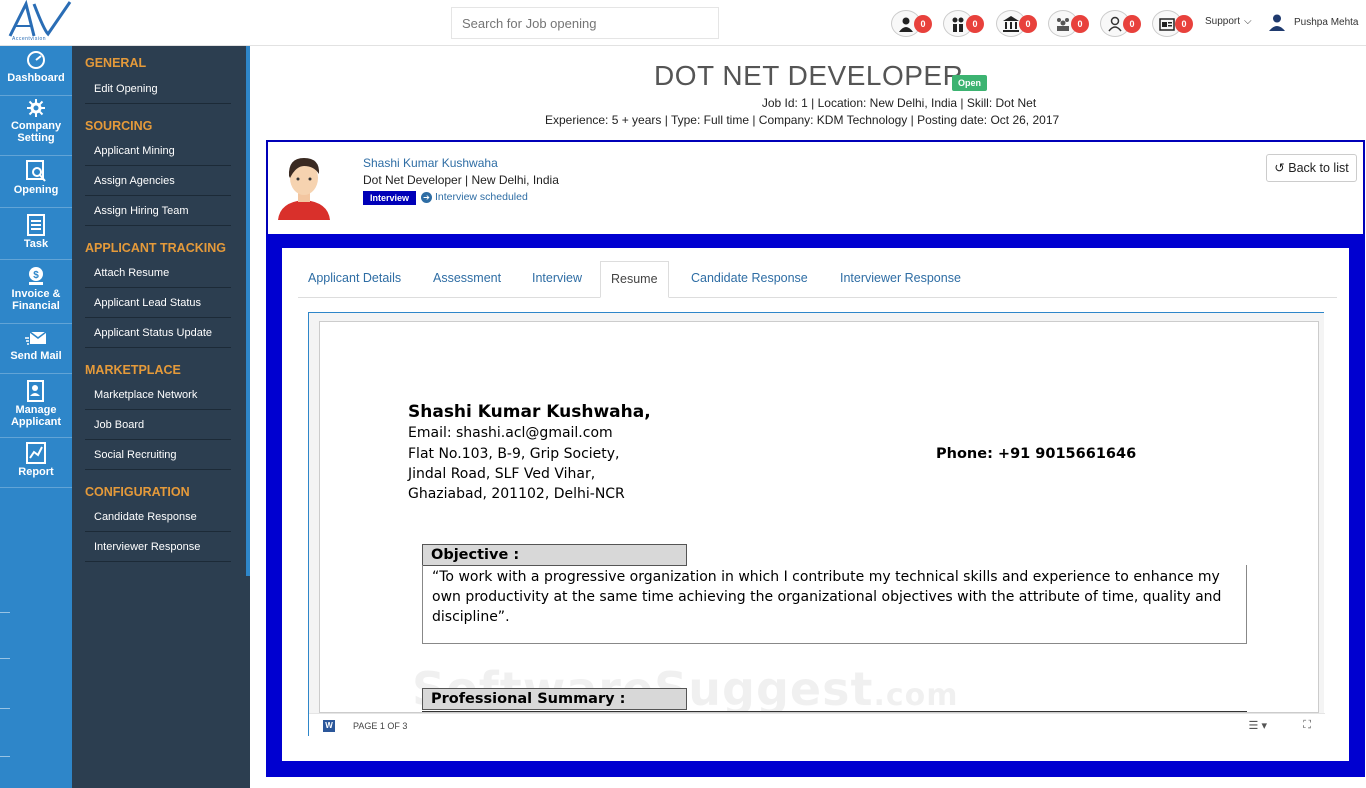 This screenshot has width=1366, height=788. I want to click on applicant-icon, so click(35, 391).